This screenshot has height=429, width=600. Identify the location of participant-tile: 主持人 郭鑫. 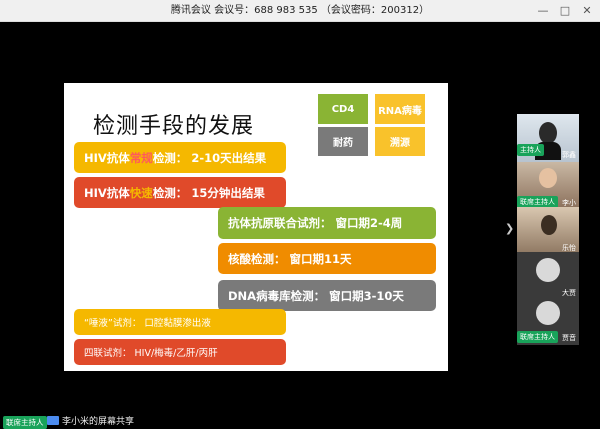
(548, 138).